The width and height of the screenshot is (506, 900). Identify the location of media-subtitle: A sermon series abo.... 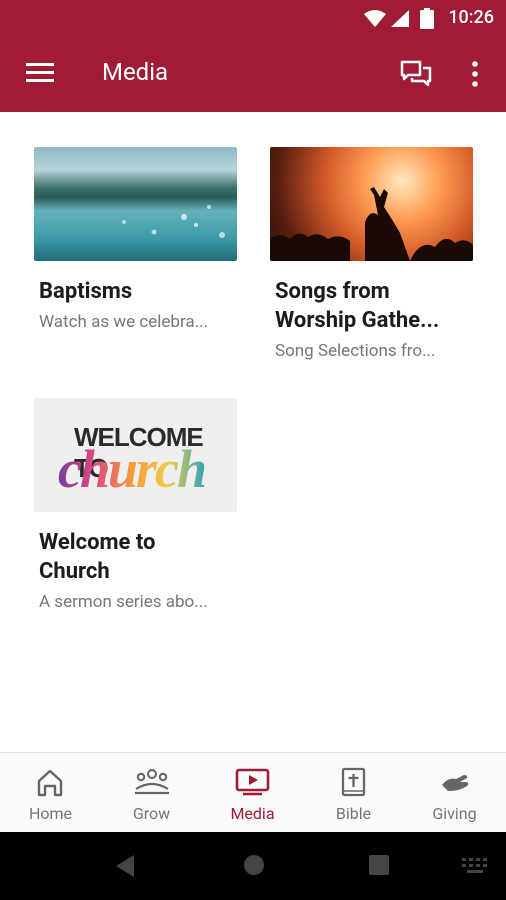
(123, 602).